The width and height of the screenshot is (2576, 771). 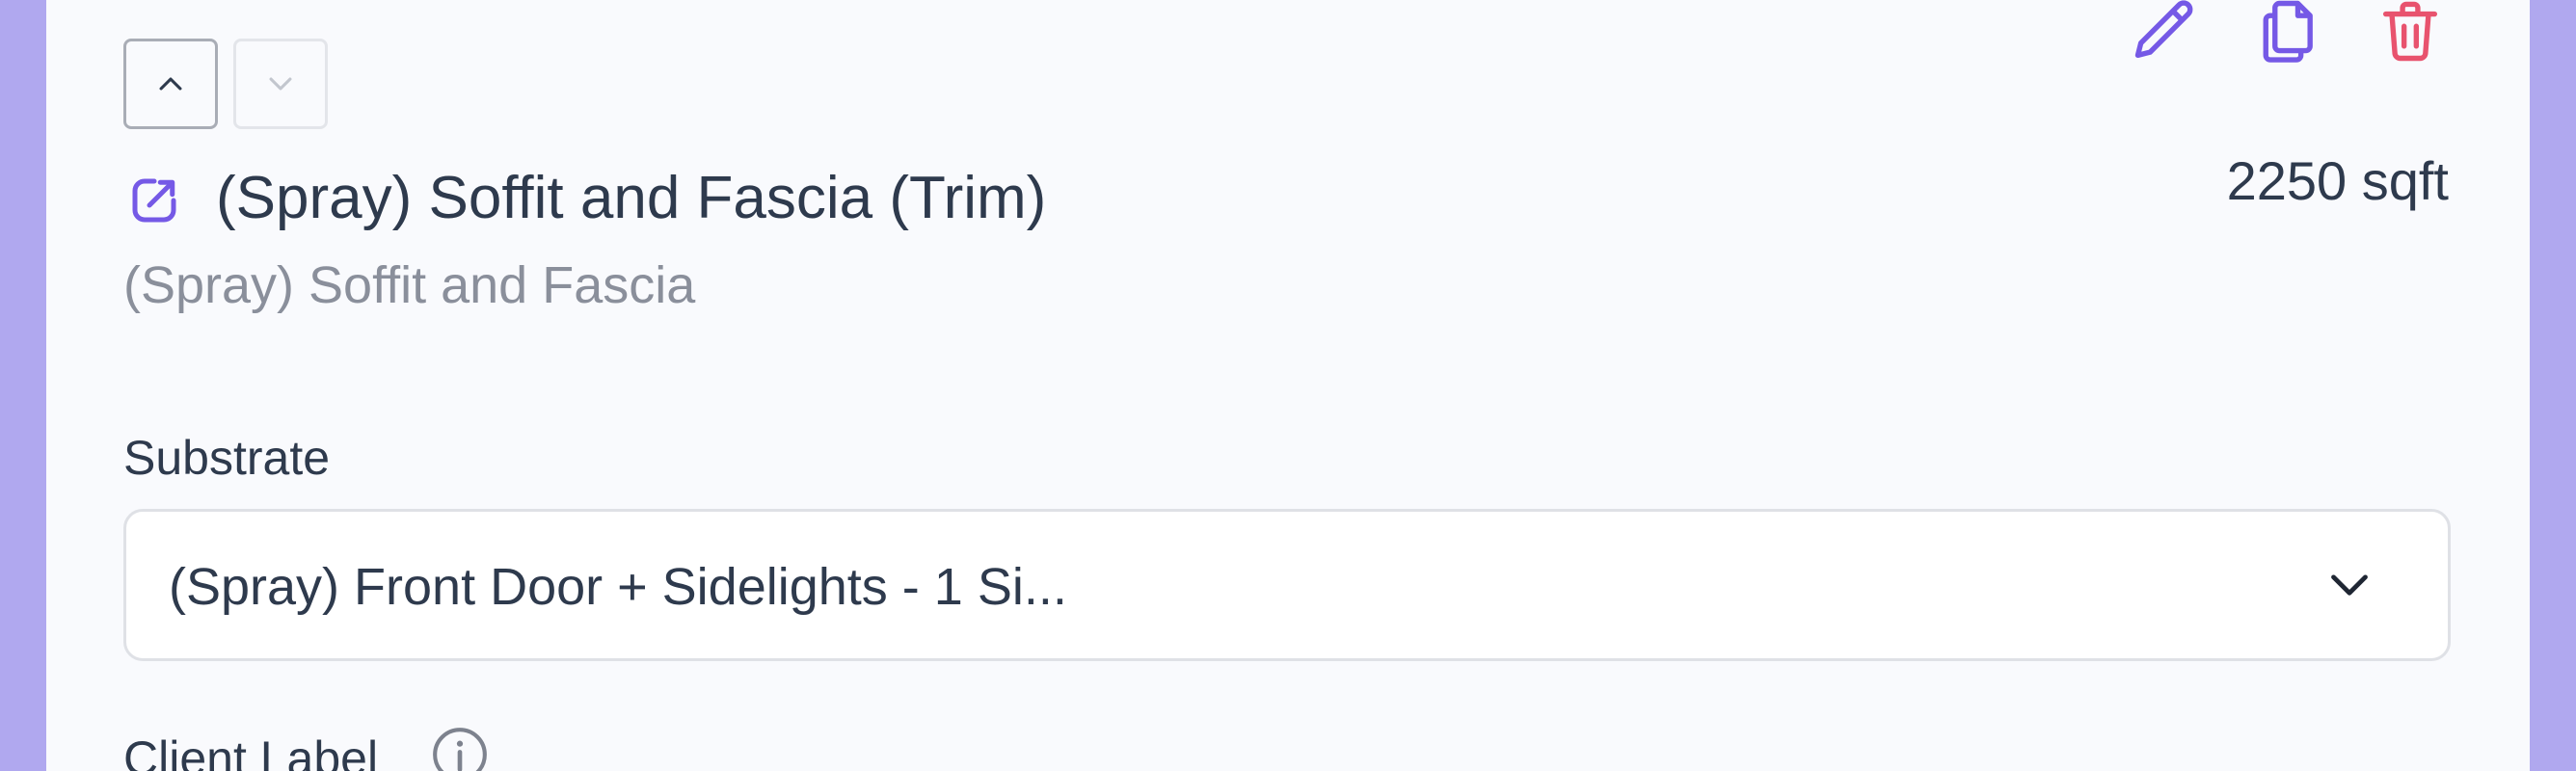 I want to click on item-title: (Spray) Soffit and Fascia (Trim), so click(x=631, y=198).